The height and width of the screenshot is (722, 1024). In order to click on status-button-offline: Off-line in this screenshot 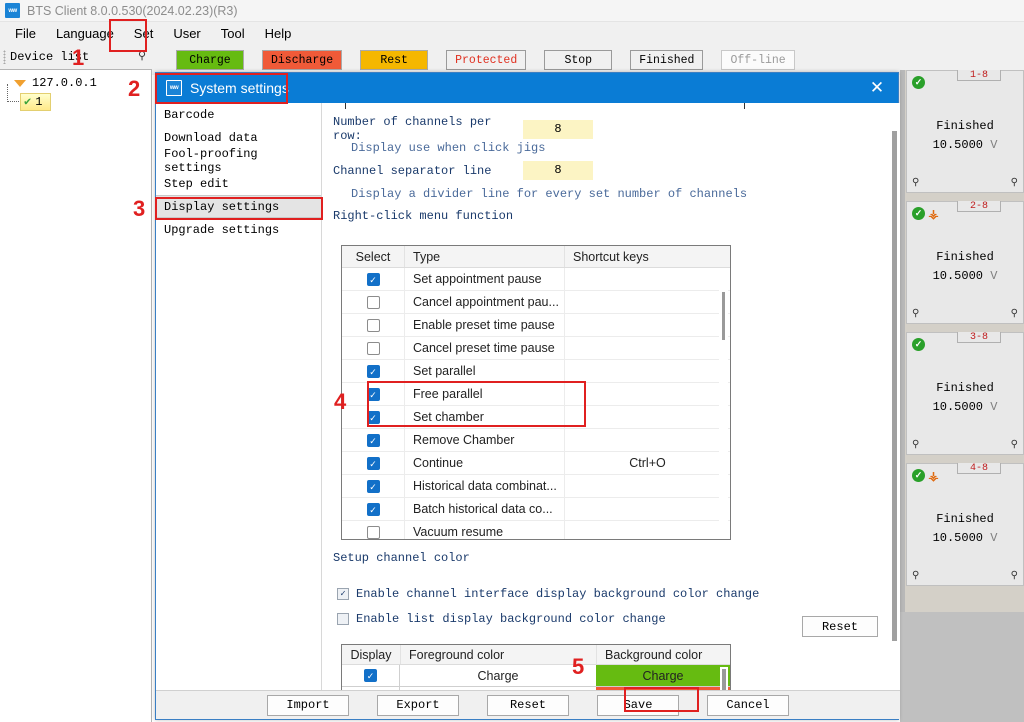, I will do `click(758, 60)`.